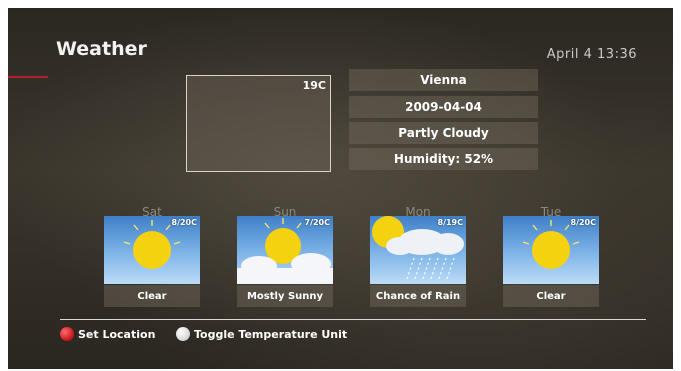 The width and height of the screenshot is (681, 371). Describe the element at coordinates (285, 250) in the screenshot. I see `sun-cloud-icon: 7/20C` at that location.